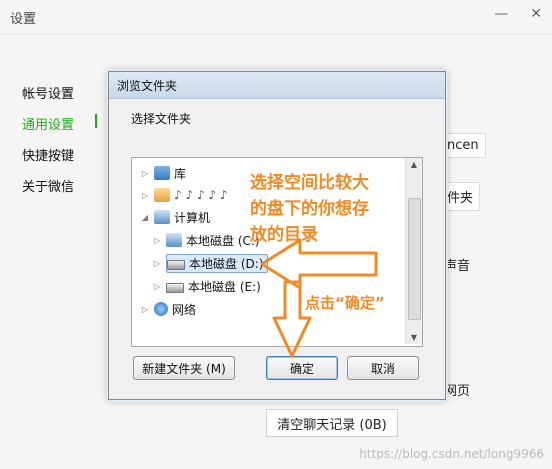  What do you see at coordinates (292, 319) in the screenshot?
I see `down-arrow-shape` at bounding box center [292, 319].